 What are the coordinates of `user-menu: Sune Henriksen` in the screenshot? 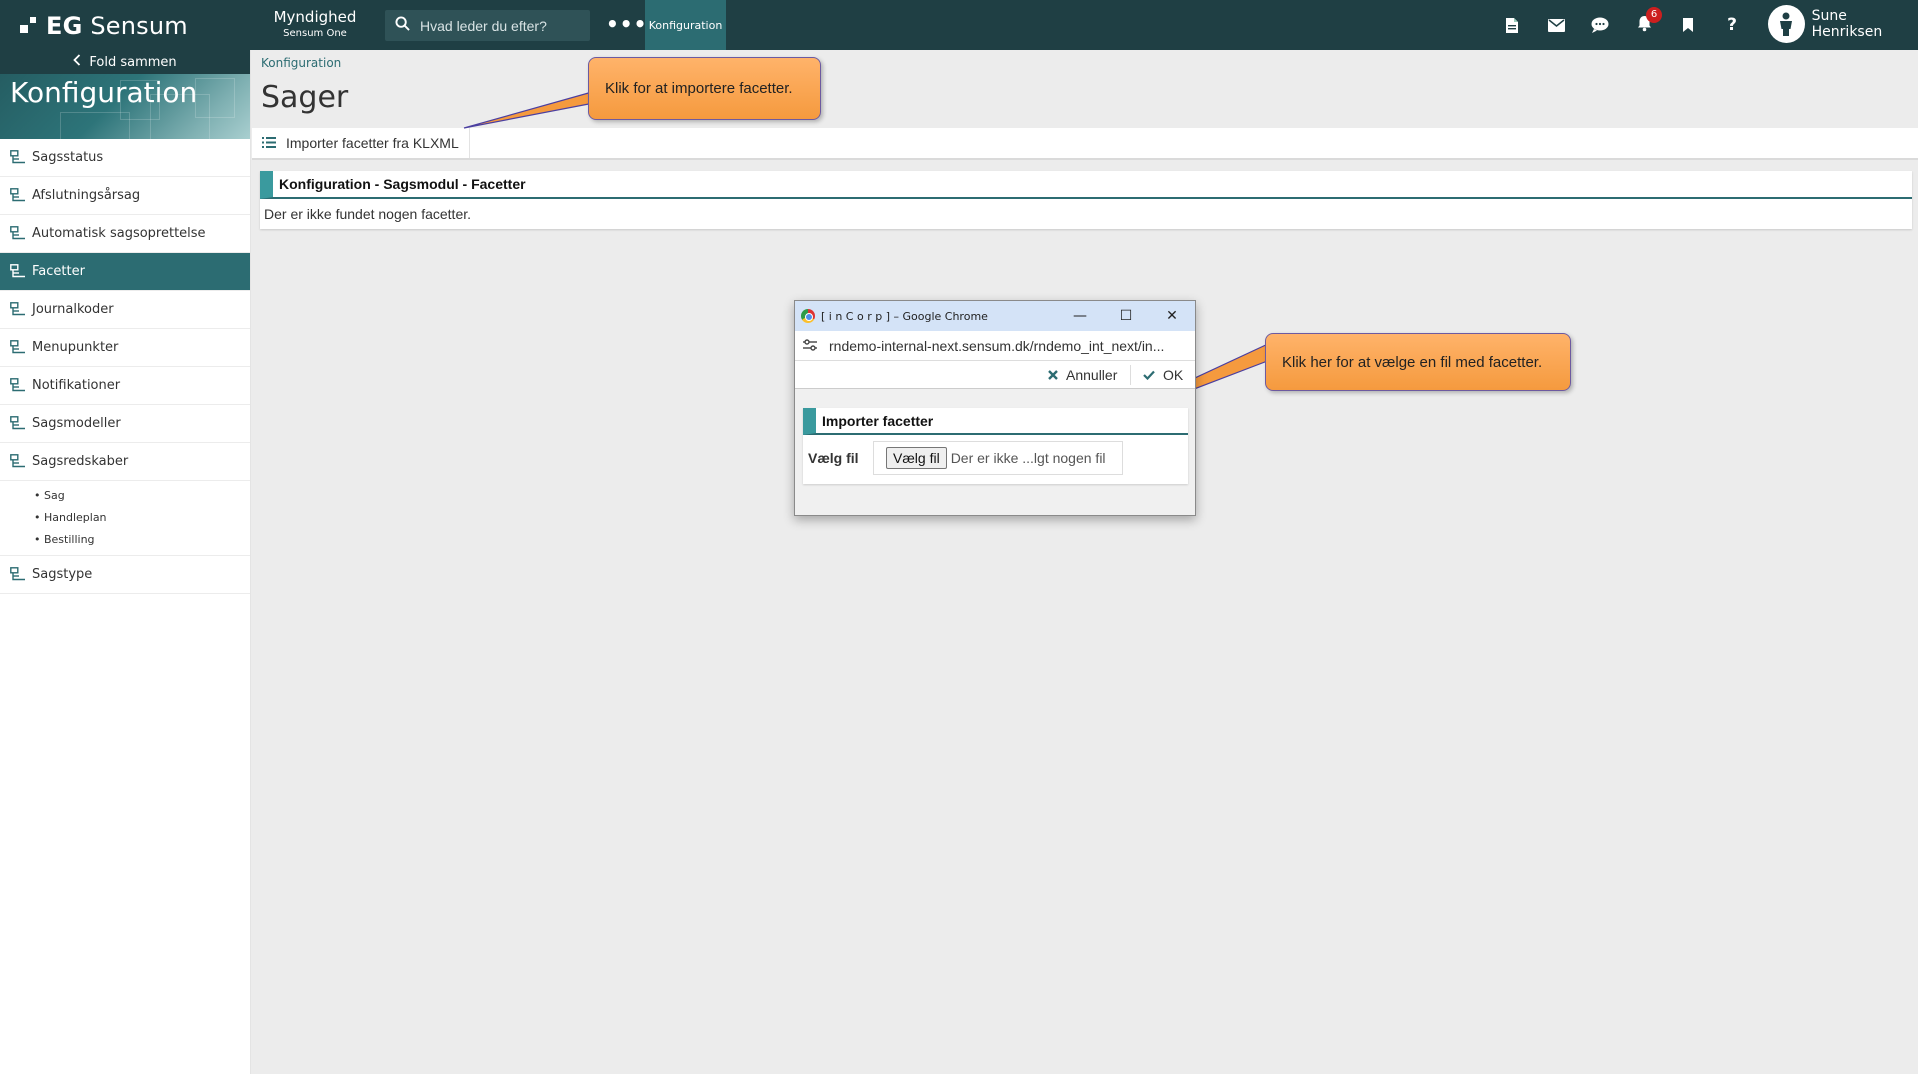 It's located at (1843, 24).